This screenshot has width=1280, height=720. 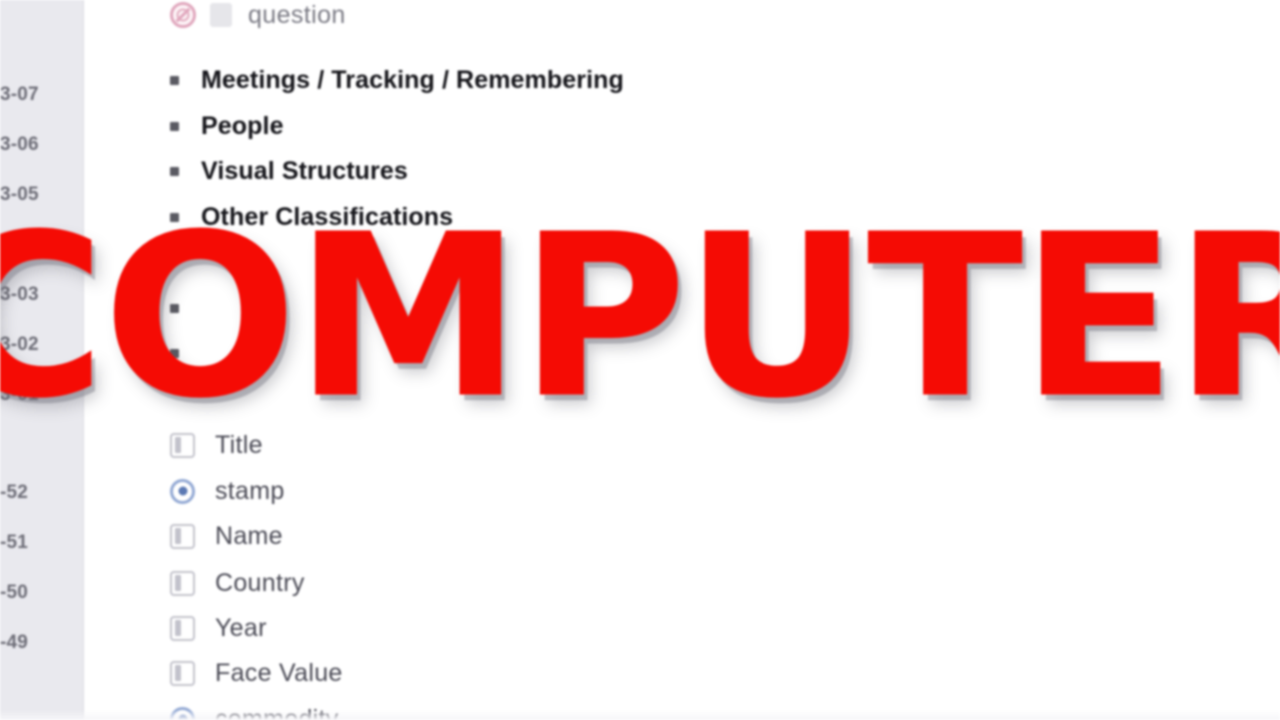 I want to click on rail-item: 3-01, so click(x=42, y=395).